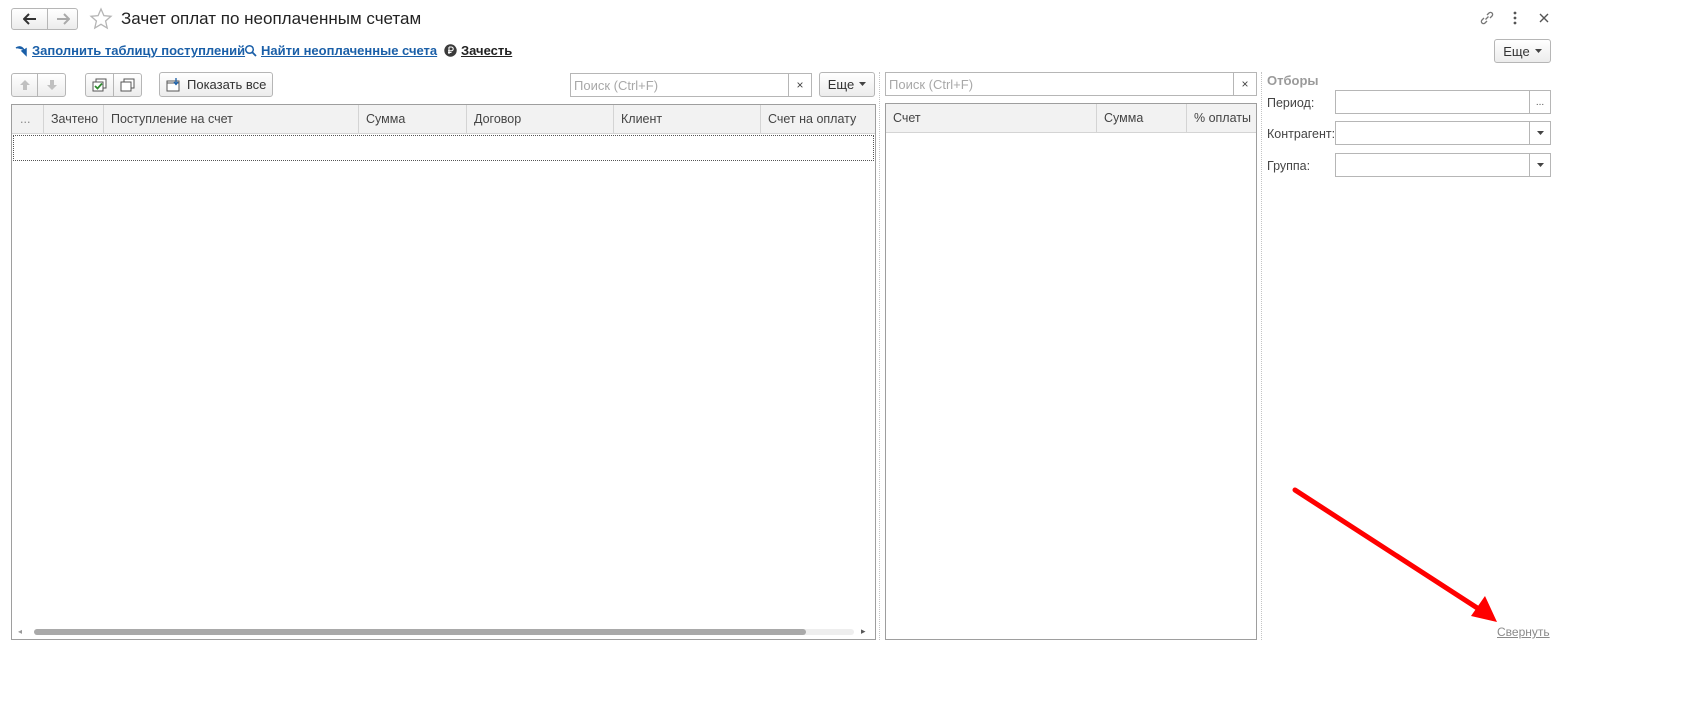 This screenshot has width=1692, height=702. I want to click on counterparty-field, so click(1443, 133).